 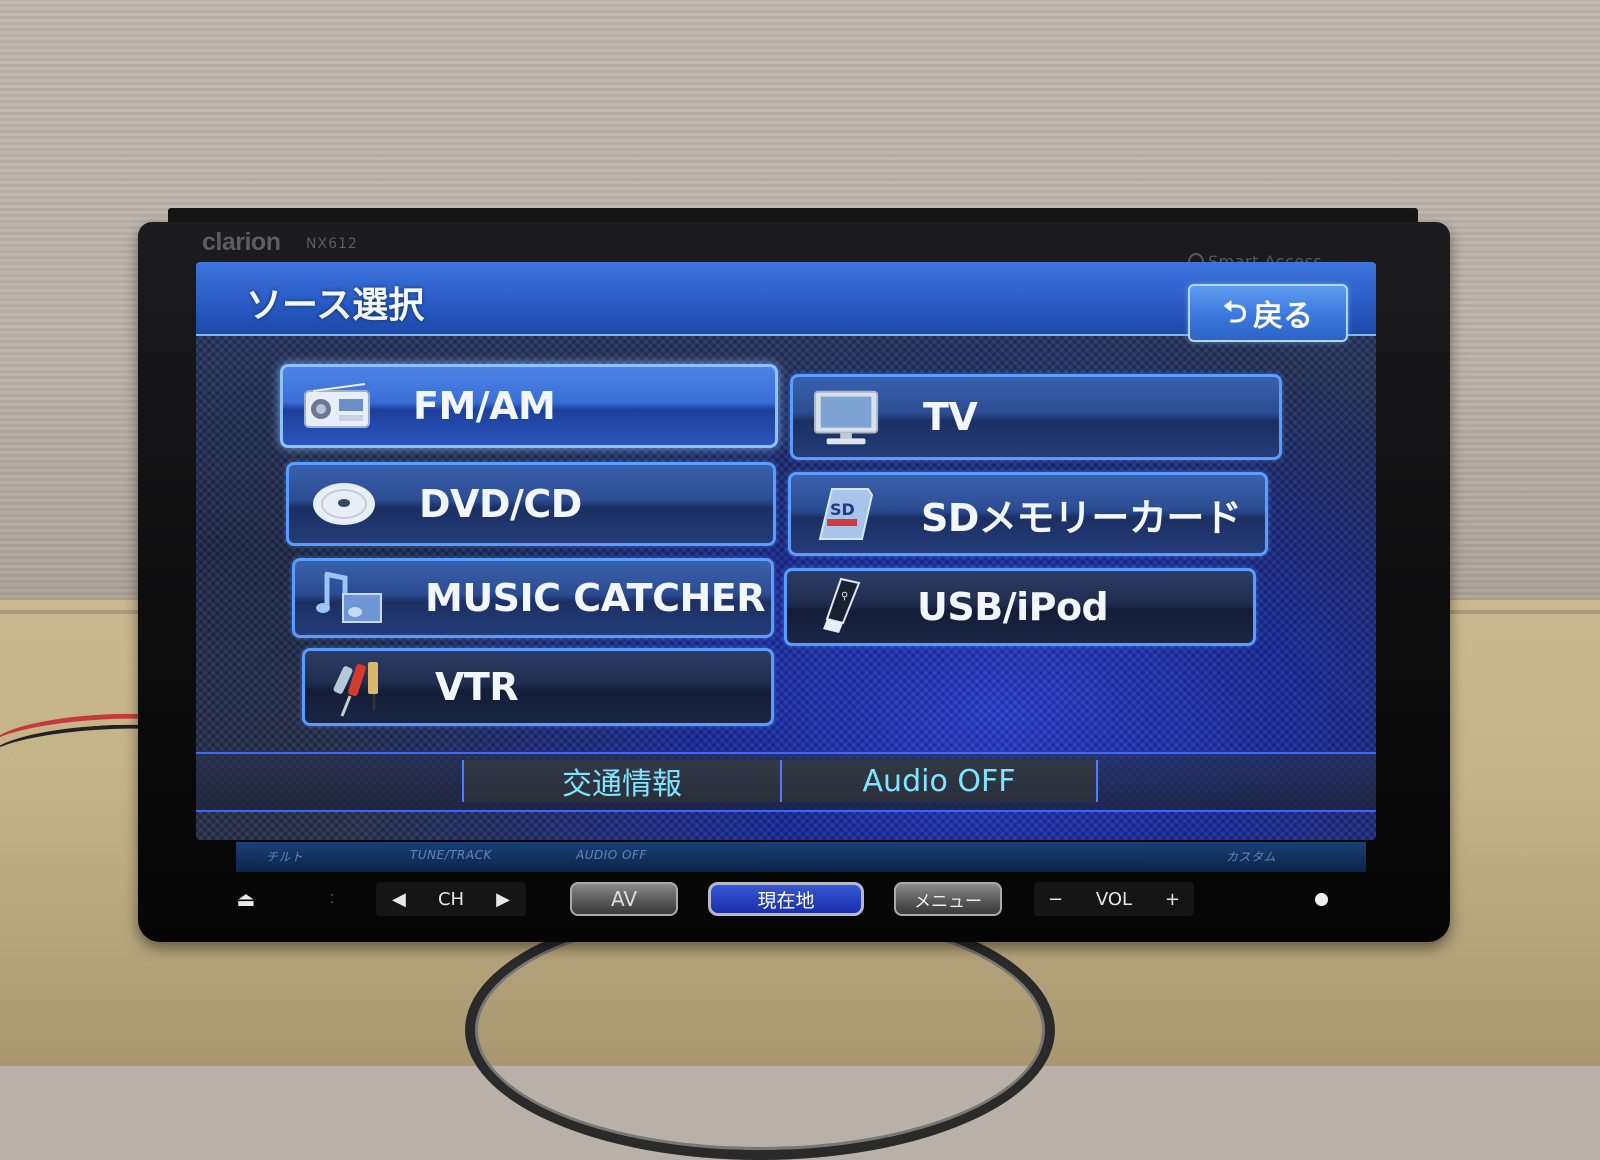 What do you see at coordinates (595, 598) in the screenshot?
I see `source-label: MUSIC CATCHER` at bounding box center [595, 598].